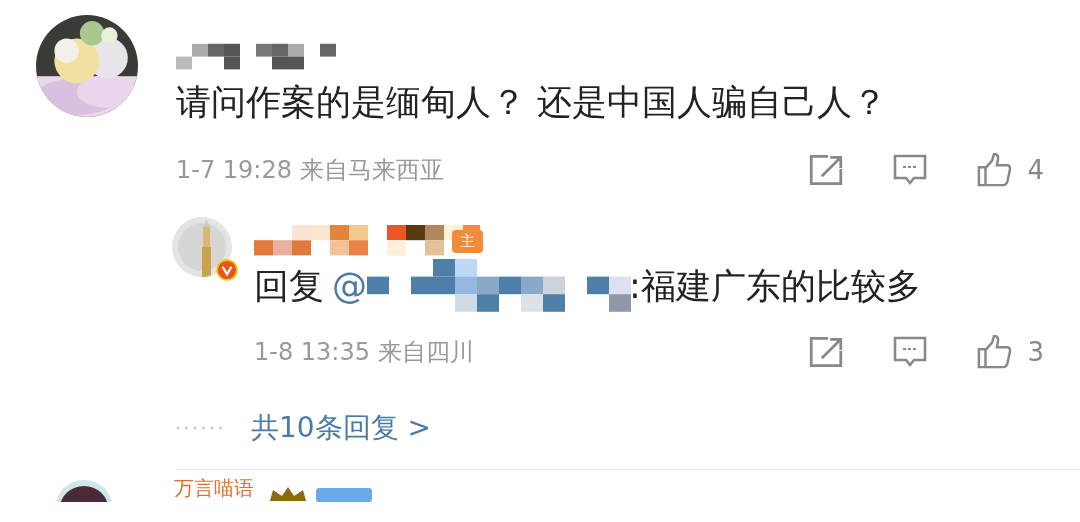  I want to click on crown-icon, so click(288, 494).